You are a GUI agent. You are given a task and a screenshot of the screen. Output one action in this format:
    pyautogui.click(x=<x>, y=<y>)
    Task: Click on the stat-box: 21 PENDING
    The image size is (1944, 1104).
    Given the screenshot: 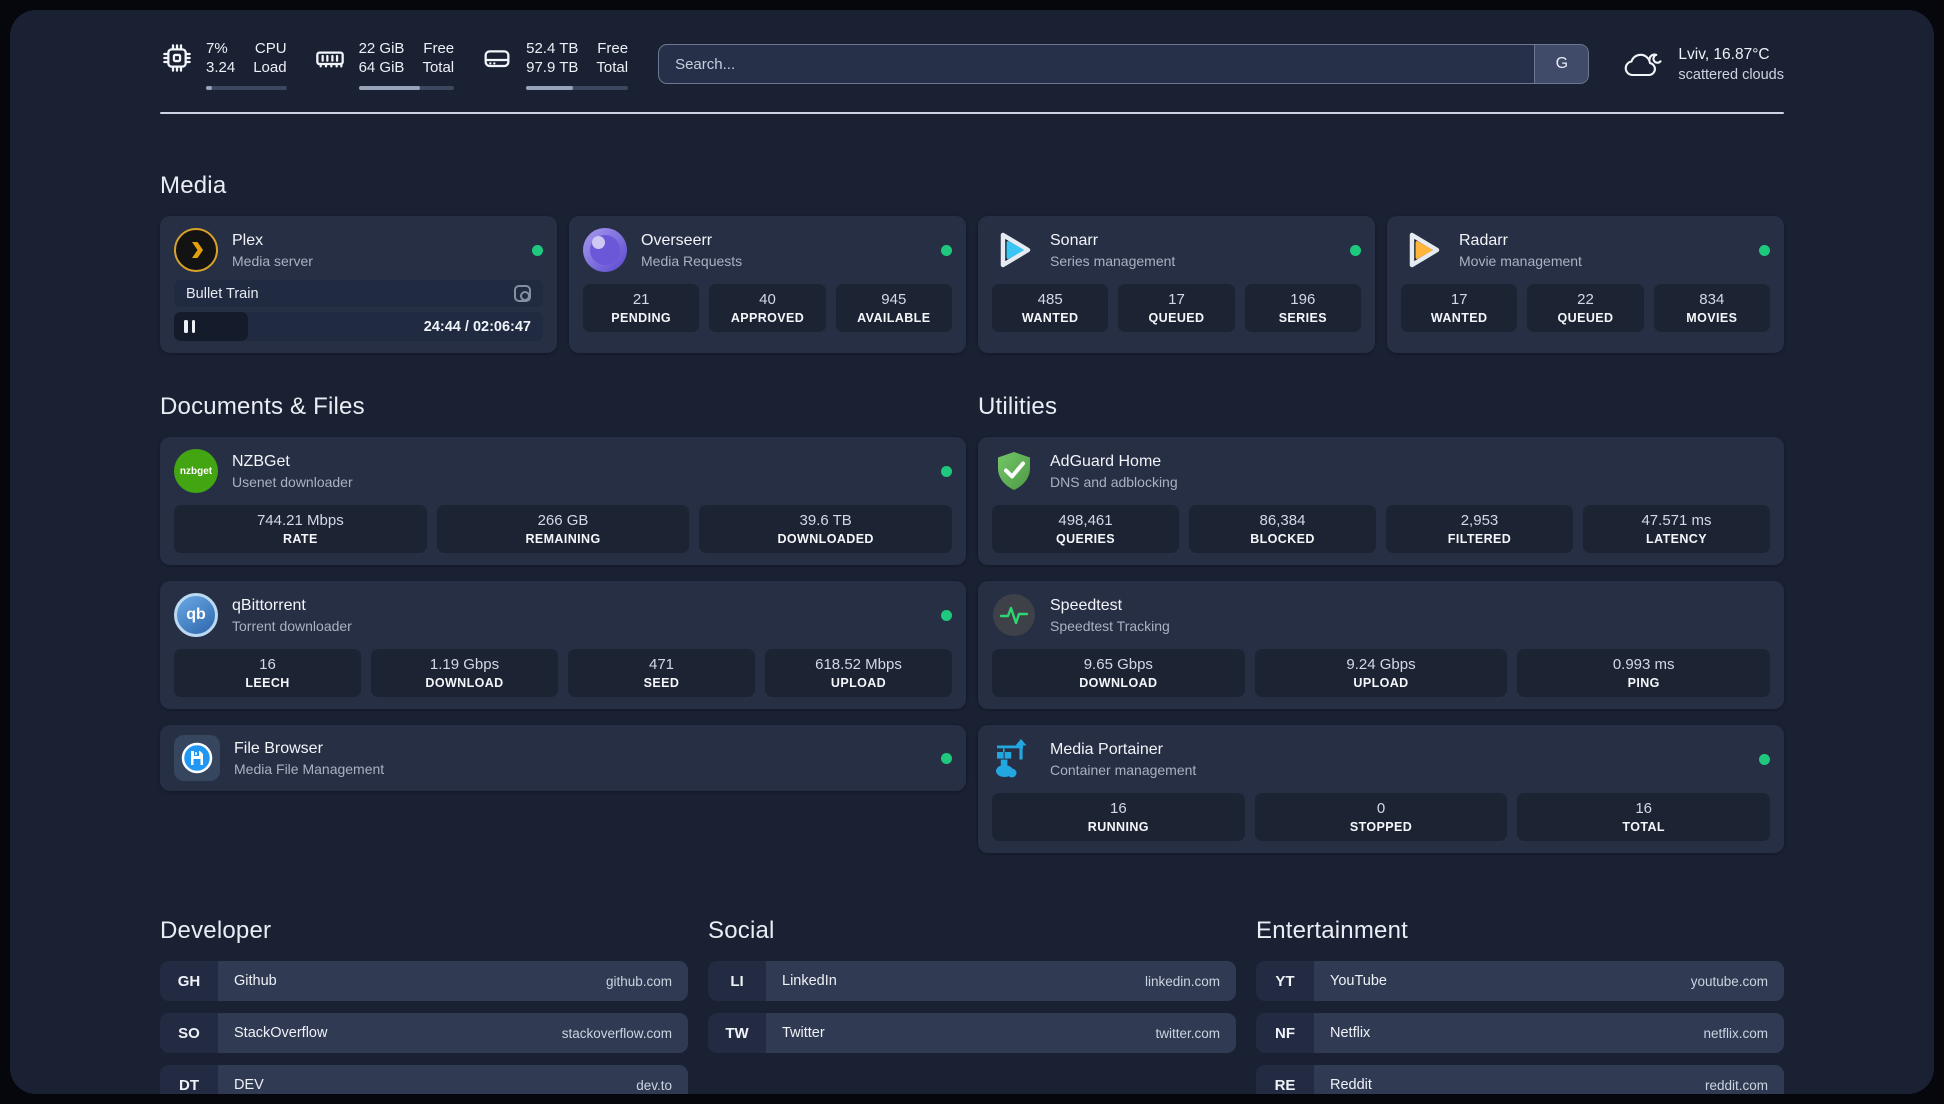 What is the action you would take?
    pyautogui.click(x=641, y=308)
    